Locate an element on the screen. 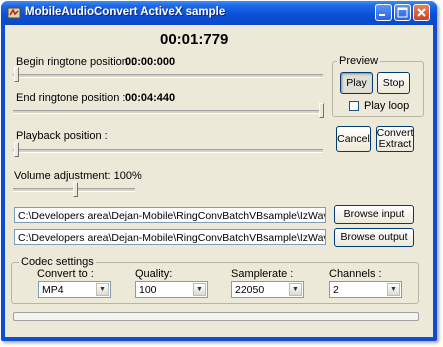 Image resolution: width=443 pixels, height=347 pixels. play-loop-label: Play loop is located at coordinates (387, 106).